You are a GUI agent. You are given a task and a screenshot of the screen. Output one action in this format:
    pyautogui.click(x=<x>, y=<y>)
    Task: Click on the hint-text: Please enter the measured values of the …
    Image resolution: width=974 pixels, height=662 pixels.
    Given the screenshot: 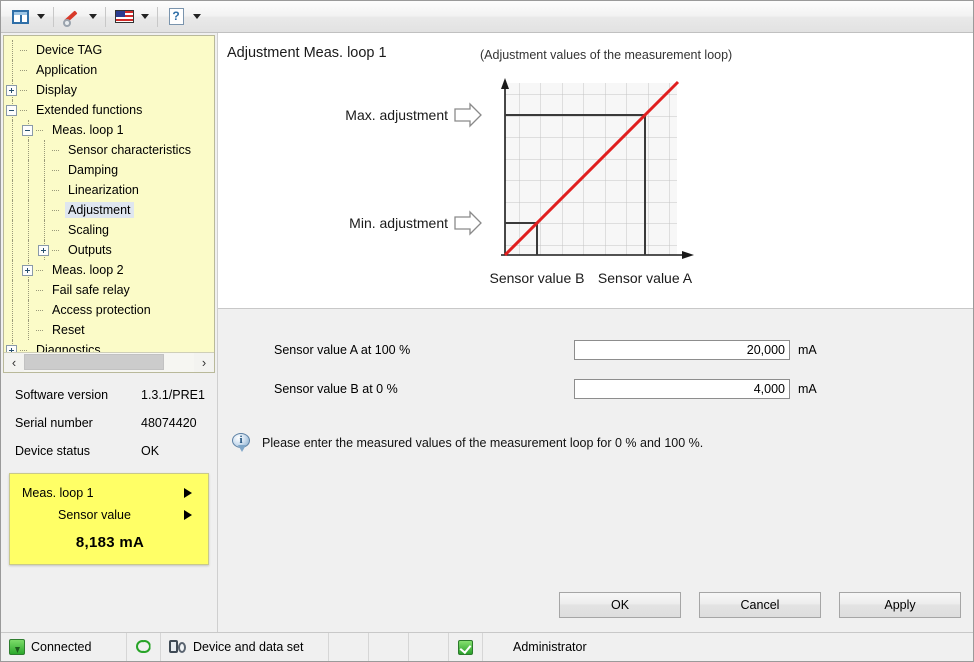 What is the action you would take?
    pyautogui.click(x=483, y=443)
    